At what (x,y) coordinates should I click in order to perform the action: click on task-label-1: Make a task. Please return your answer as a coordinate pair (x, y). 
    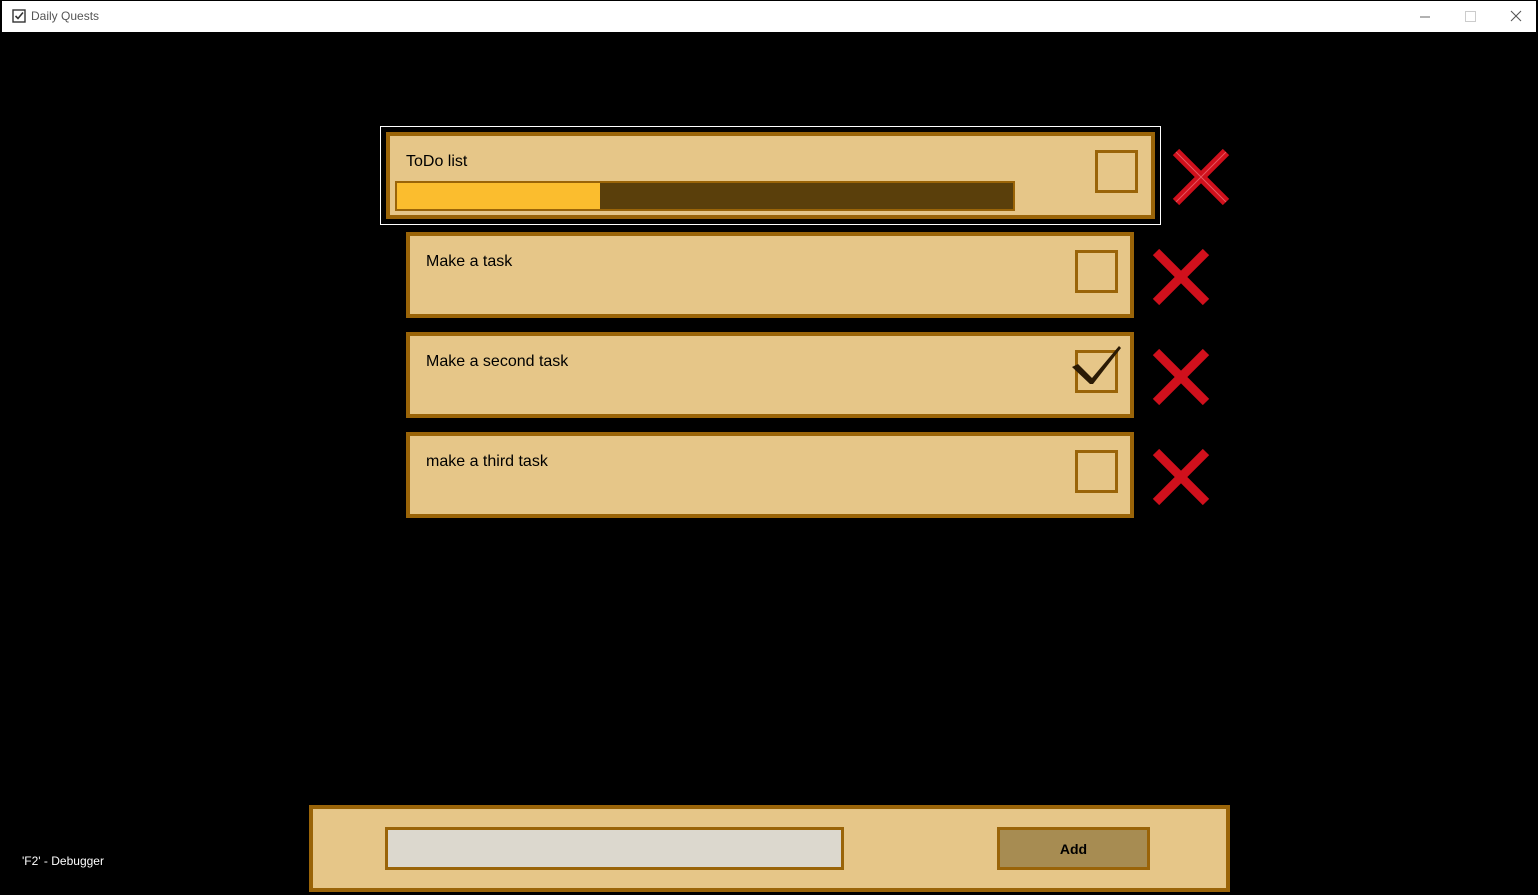
    Looking at the image, I should click on (469, 261).